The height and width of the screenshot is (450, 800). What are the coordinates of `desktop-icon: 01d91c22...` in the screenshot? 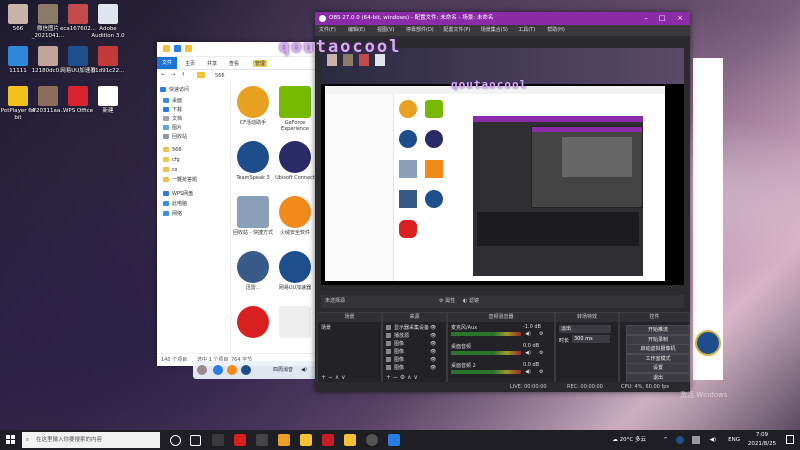 It's located at (108, 60).